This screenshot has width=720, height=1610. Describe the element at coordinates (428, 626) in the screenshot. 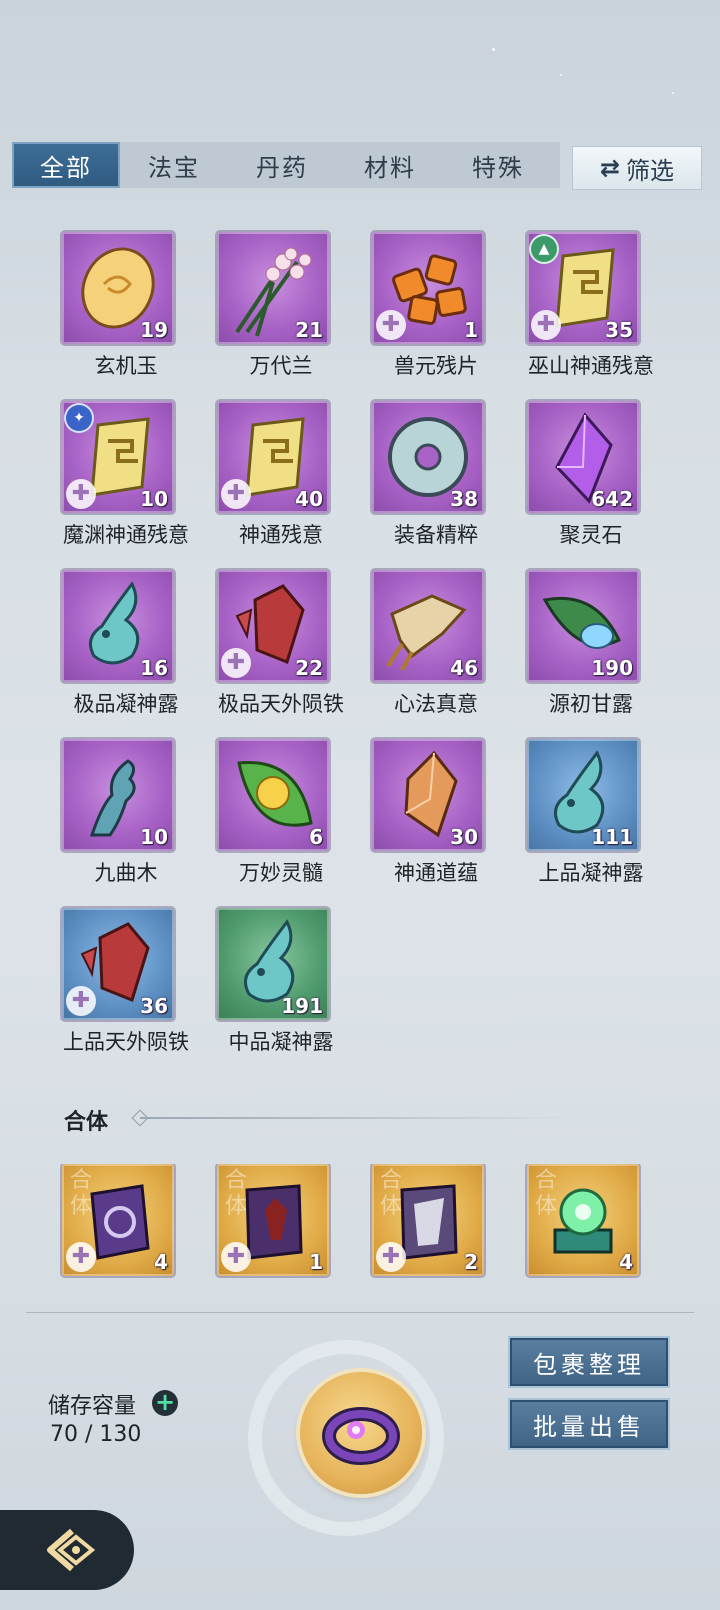

I see `item-slot: 46` at that location.